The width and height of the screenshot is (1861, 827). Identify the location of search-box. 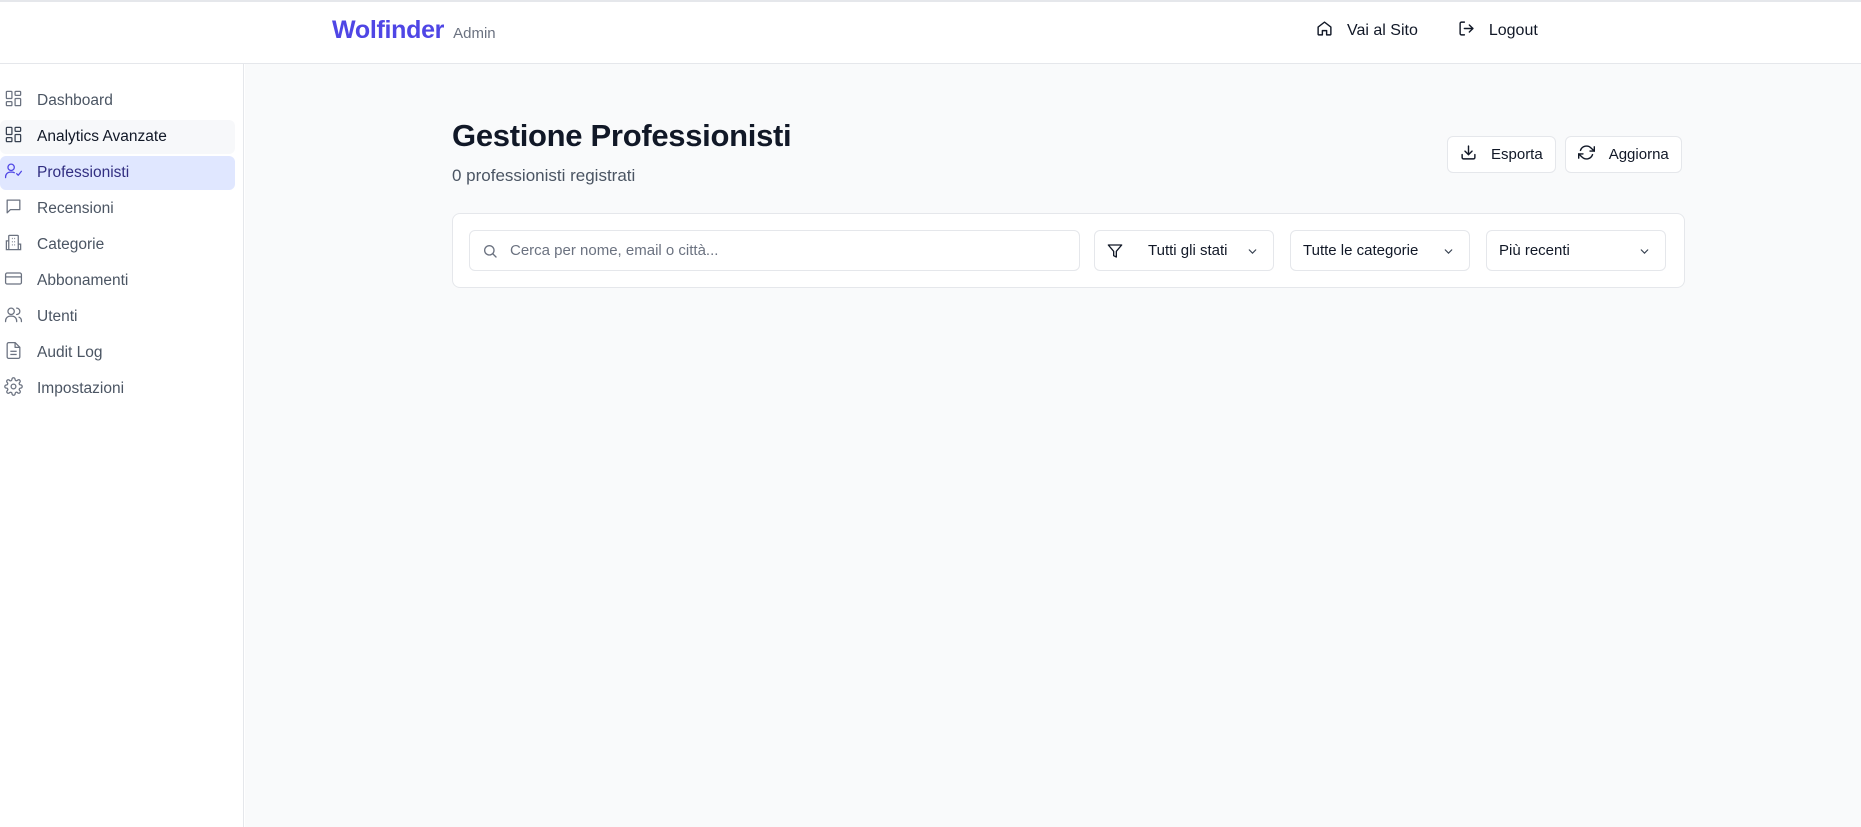
(774, 250).